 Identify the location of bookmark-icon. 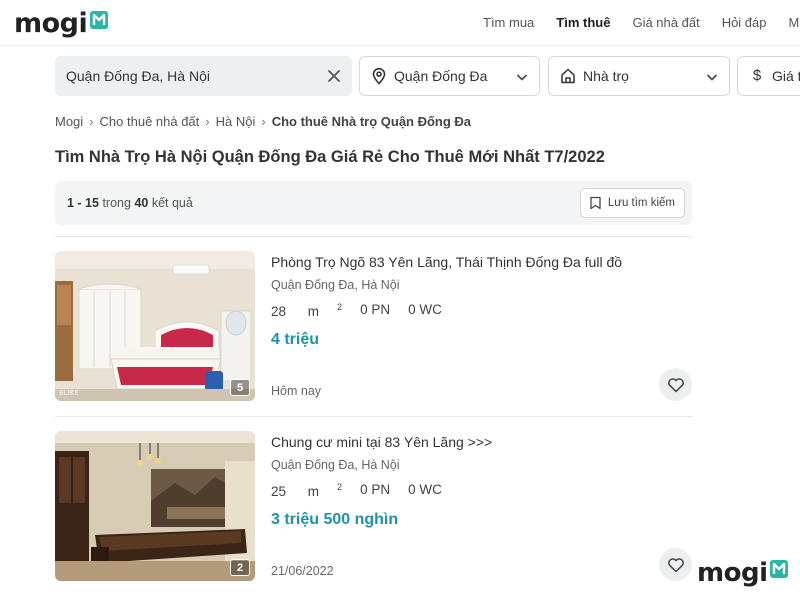
(595, 203).